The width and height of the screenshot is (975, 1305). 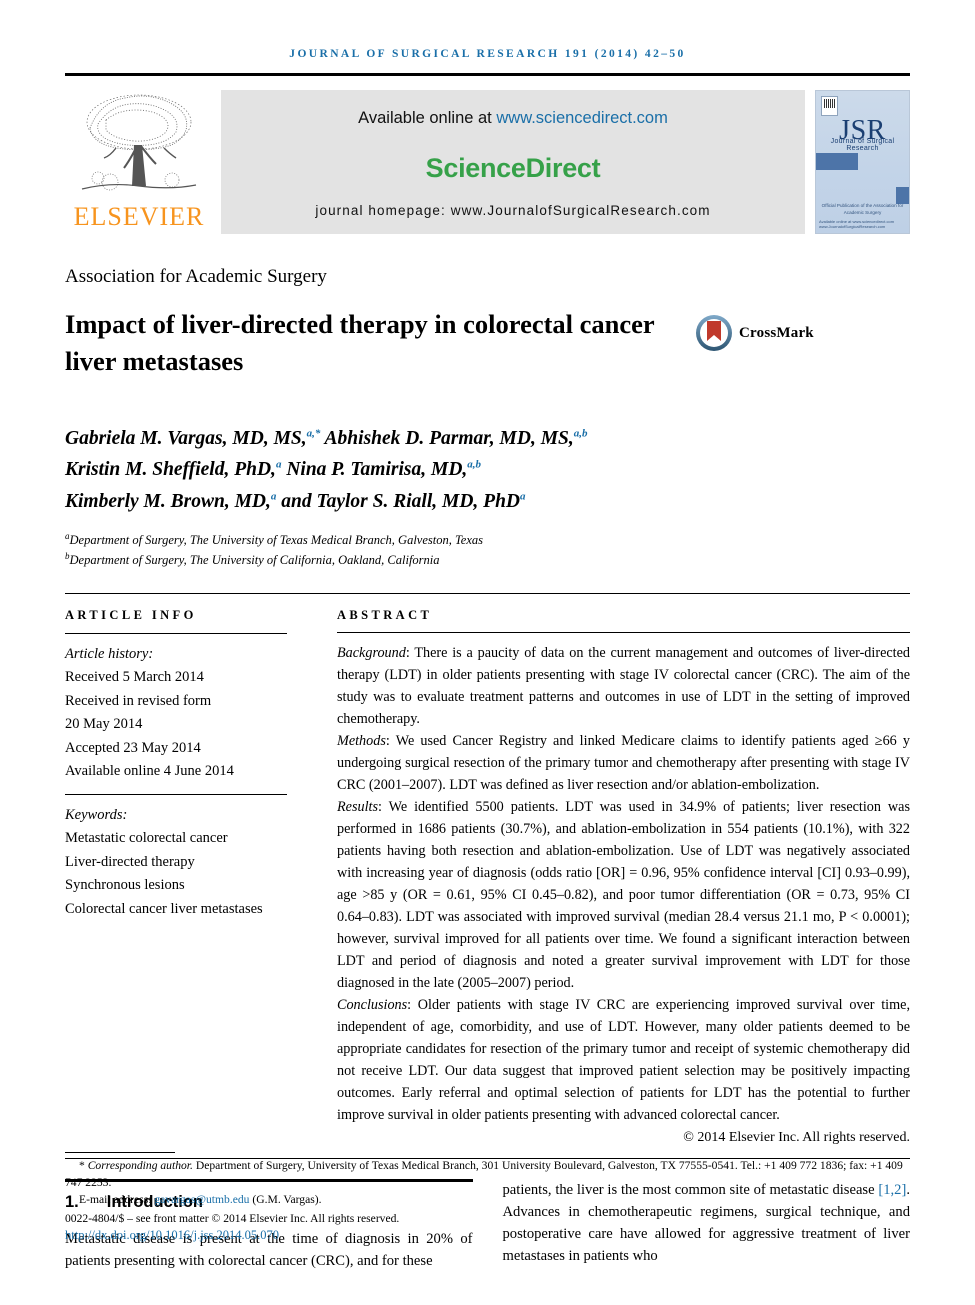 I want to click on article-history-label: Article history:, so click(x=109, y=653).